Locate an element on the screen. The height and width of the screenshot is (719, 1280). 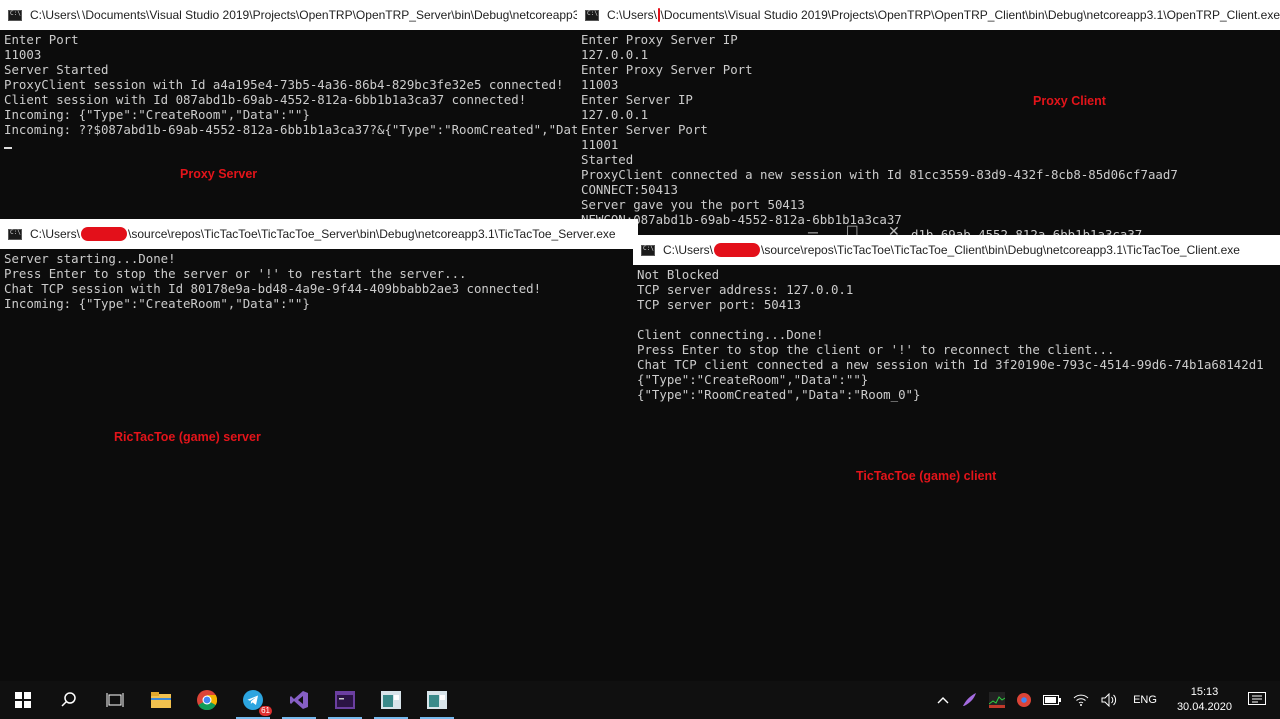
console-line: Enter Proxy Server Port is located at coordinates (667, 69).